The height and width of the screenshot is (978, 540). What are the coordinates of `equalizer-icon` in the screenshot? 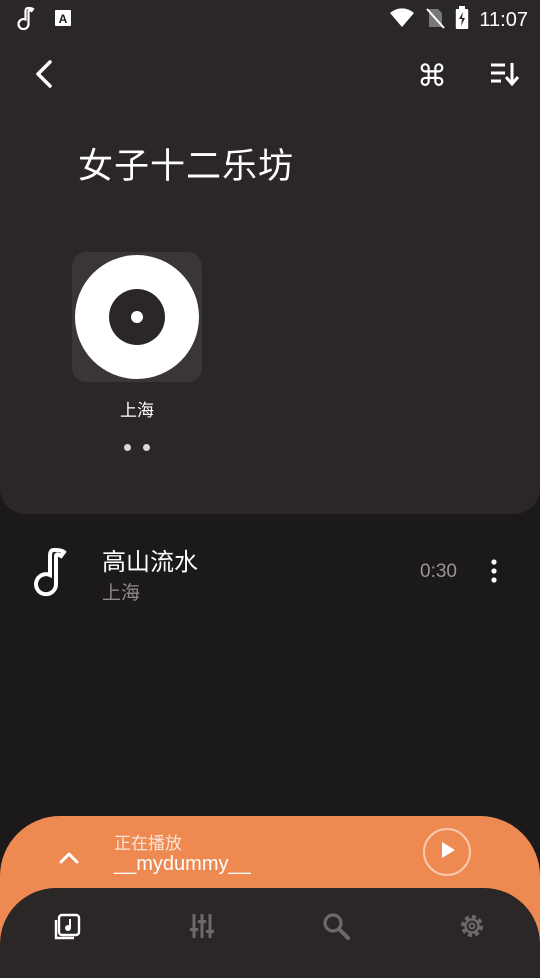 It's located at (202, 928).